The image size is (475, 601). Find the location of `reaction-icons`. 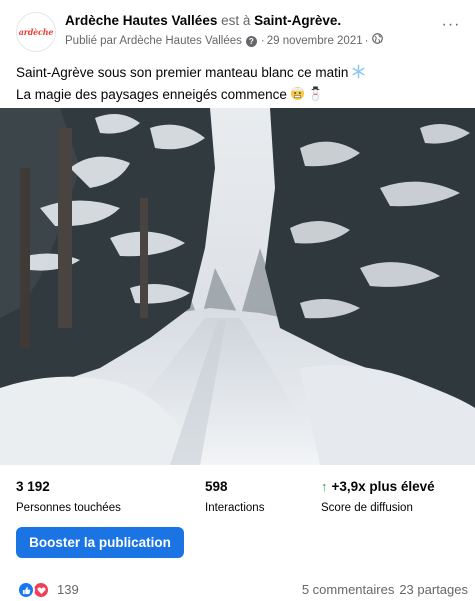

reaction-icons is located at coordinates (35, 590).